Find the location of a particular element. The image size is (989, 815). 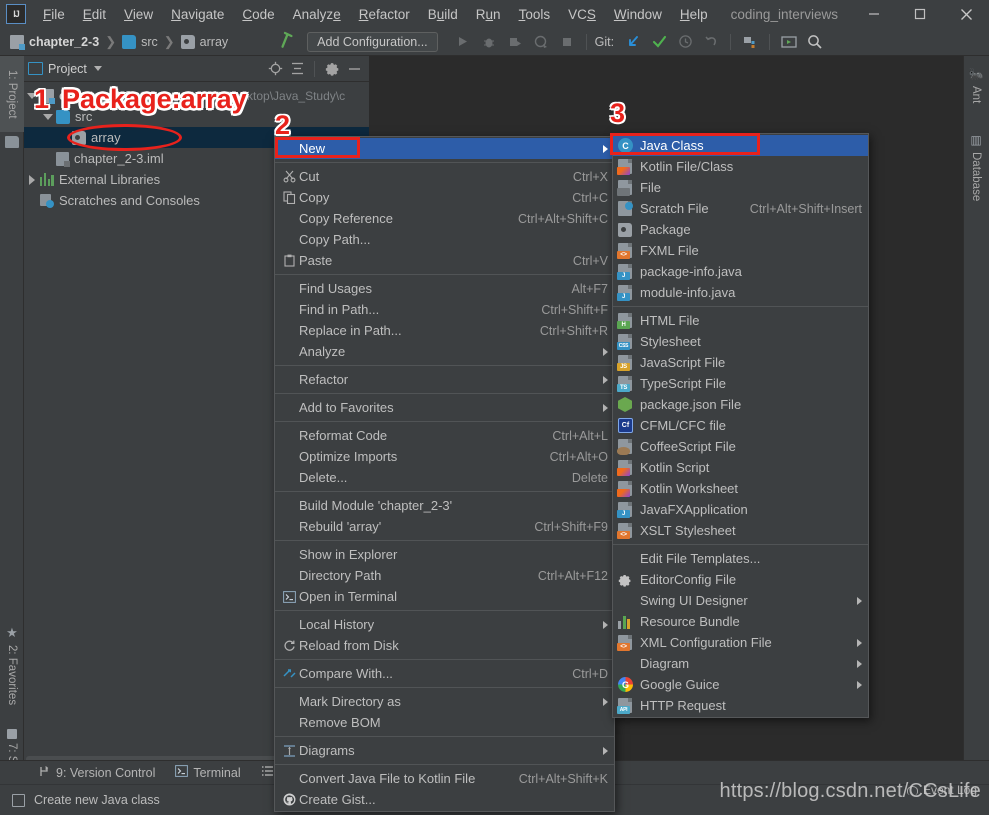

close-button is located at coordinates (966, 14).